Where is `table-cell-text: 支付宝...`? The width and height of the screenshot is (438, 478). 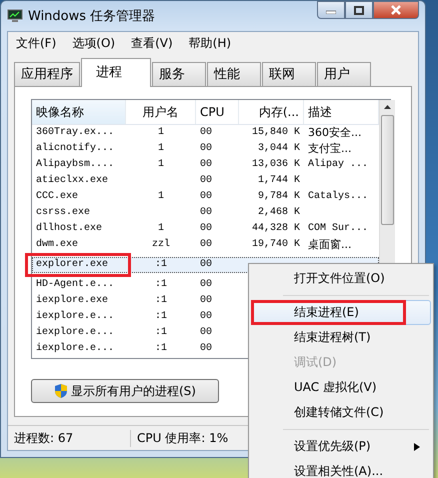 table-cell-text: 支付宝... is located at coordinates (329, 149).